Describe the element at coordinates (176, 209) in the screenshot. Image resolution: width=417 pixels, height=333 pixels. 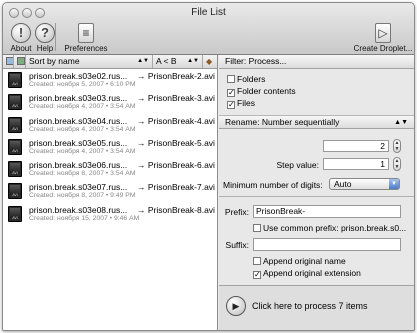
I see `file-new-name: → PrisonBreak-8.avi` at that location.